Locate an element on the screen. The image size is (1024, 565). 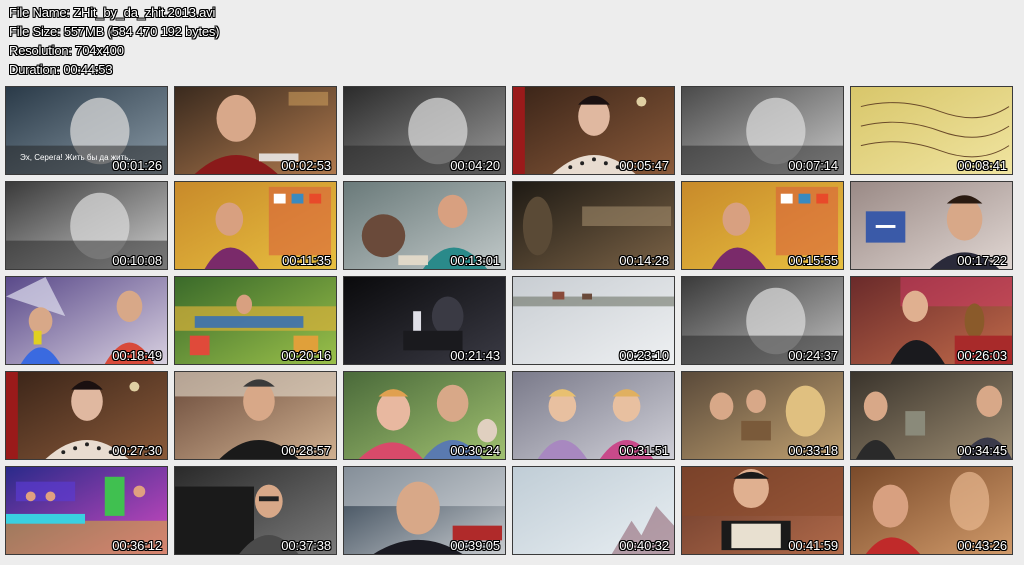
thumbnail-frame: 00:10:08 is located at coordinates (86, 225).